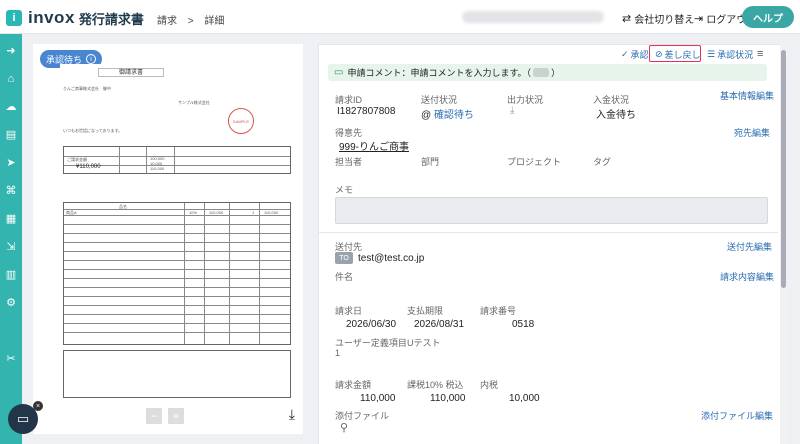  Describe the element at coordinates (157, 168) in the screenshot. I see `doc-total: 110,000` at that location.